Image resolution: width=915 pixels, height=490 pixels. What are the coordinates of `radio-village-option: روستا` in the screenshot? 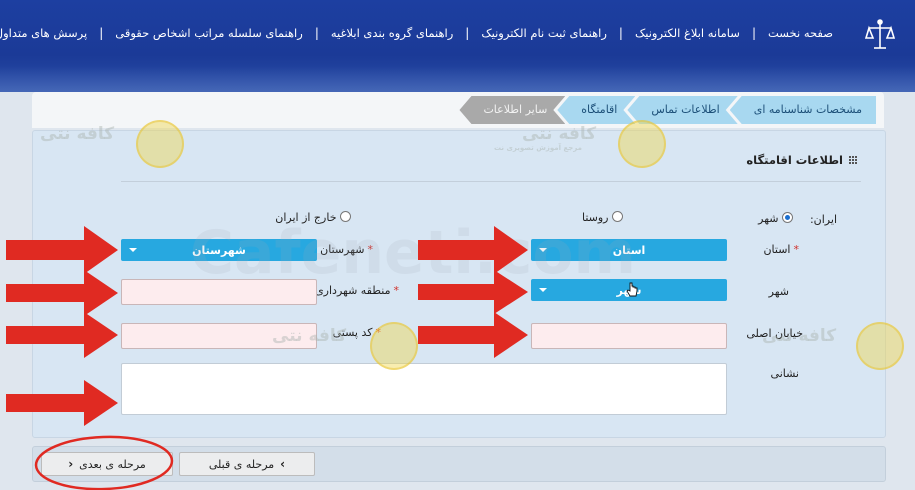 It's located at (602, 217).